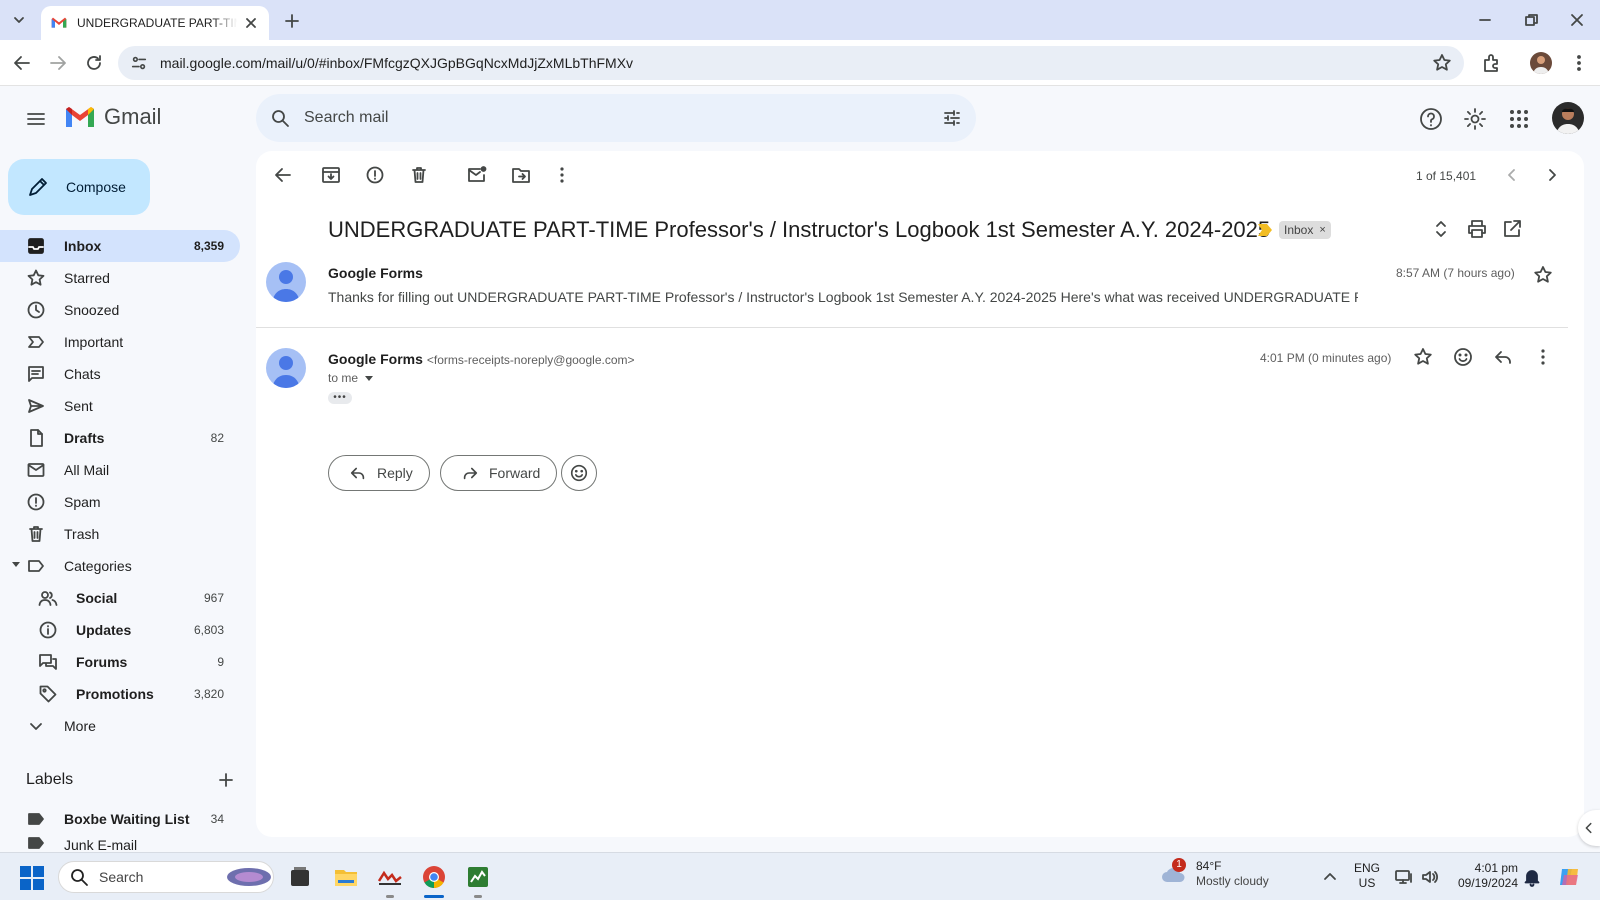 This screenshot has height=900, width=1600. Describe the element at coordinates (120, 534) in the screenshot. I see `sidebar-item-trash: Trash` at that location.